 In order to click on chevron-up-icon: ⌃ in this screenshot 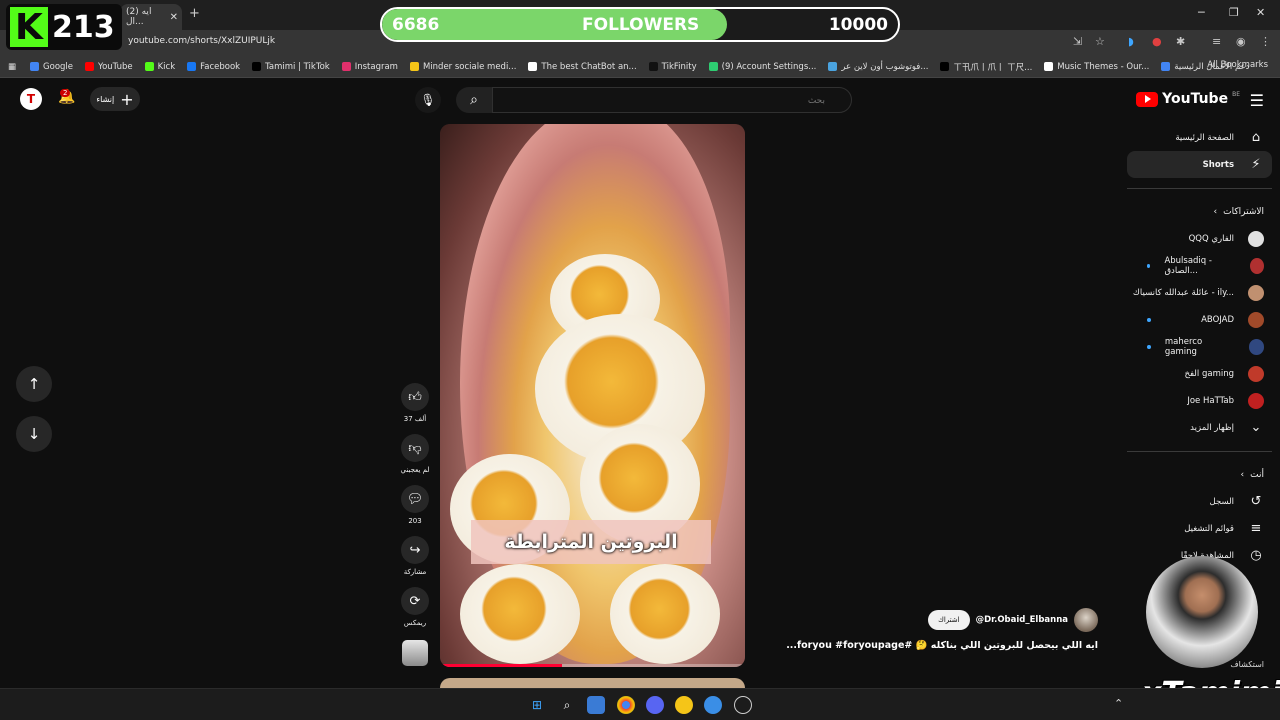, I will do `click(1118, 703)`.